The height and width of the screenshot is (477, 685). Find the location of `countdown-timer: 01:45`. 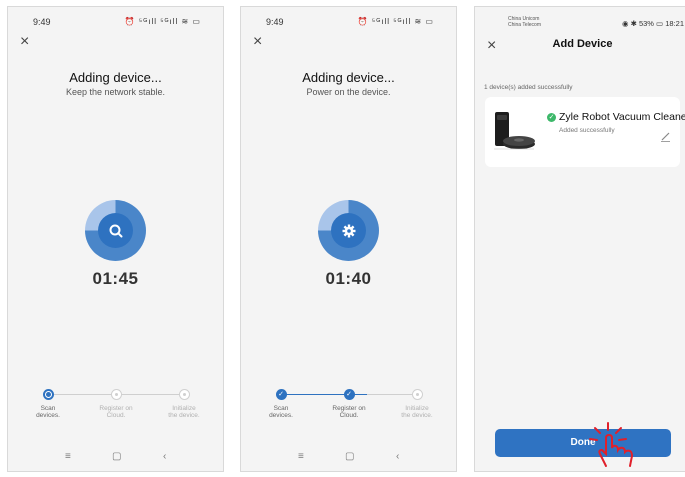

countdown-timer: 01:45 is located at coordinates (115, 278).